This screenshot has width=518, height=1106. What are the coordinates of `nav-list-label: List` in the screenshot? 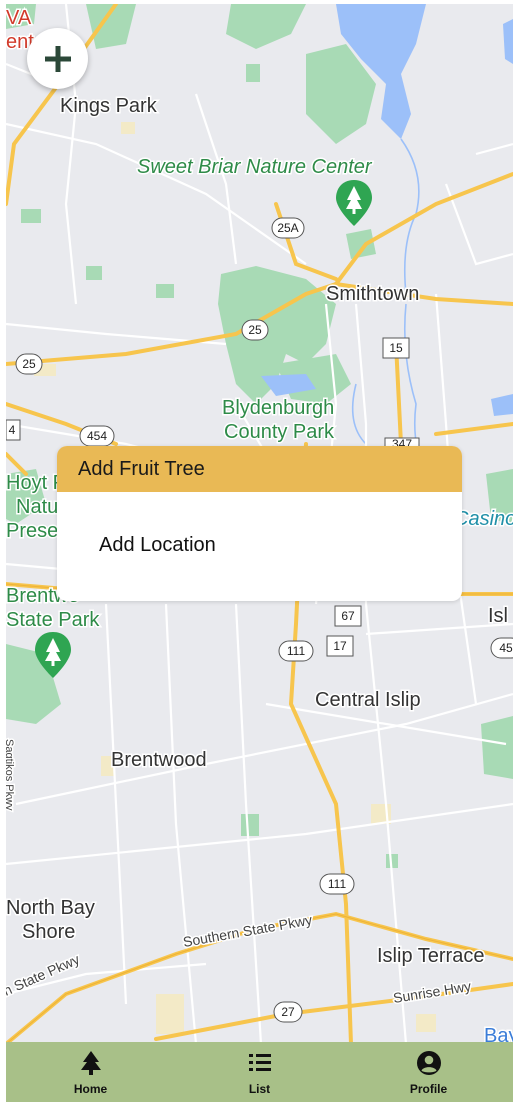 It's located at (259, 1089).